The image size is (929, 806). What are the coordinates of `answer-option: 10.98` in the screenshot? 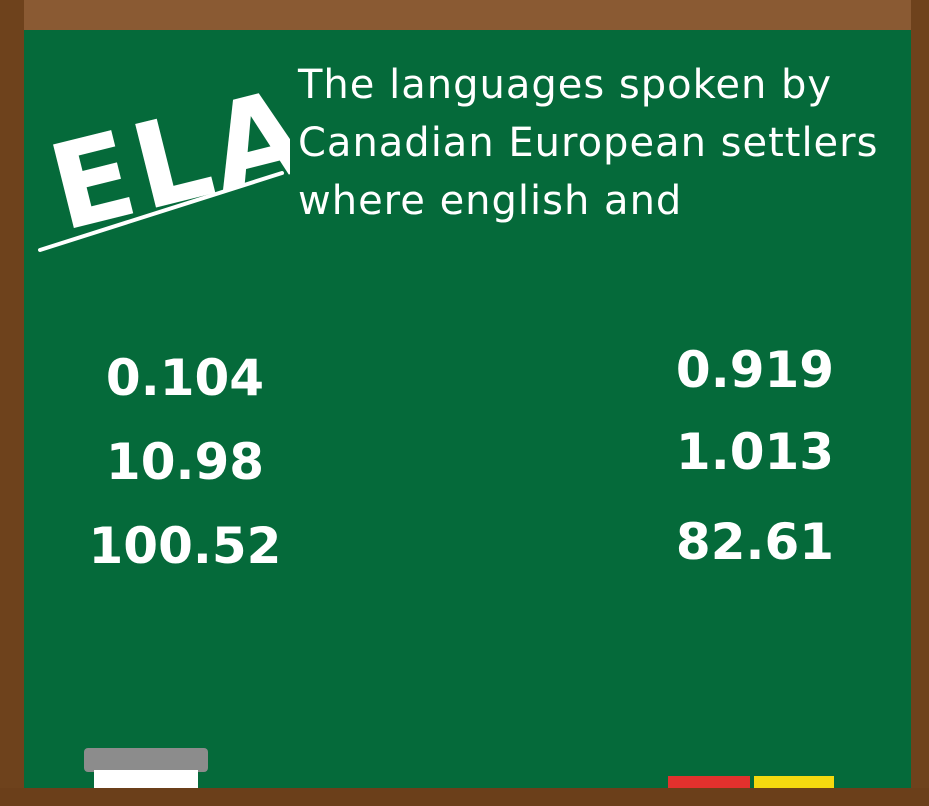 It's located at (185, 462).